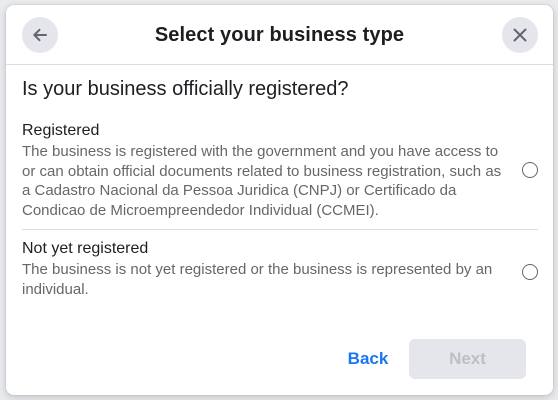 The width and height of the screenshot is (558, 400). I want to click on close-icon, so click(520, 35).